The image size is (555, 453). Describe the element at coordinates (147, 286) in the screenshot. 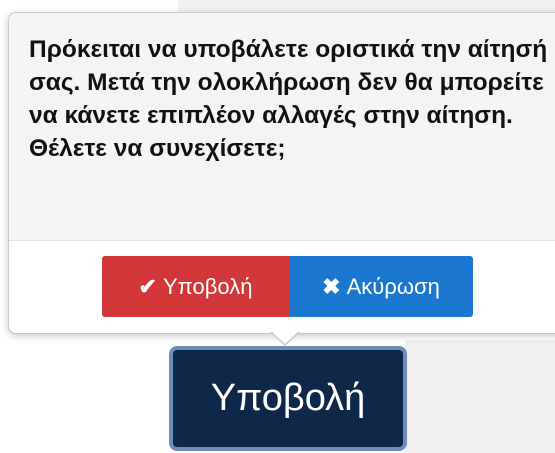

I see `check-icon: ✔` at that location.